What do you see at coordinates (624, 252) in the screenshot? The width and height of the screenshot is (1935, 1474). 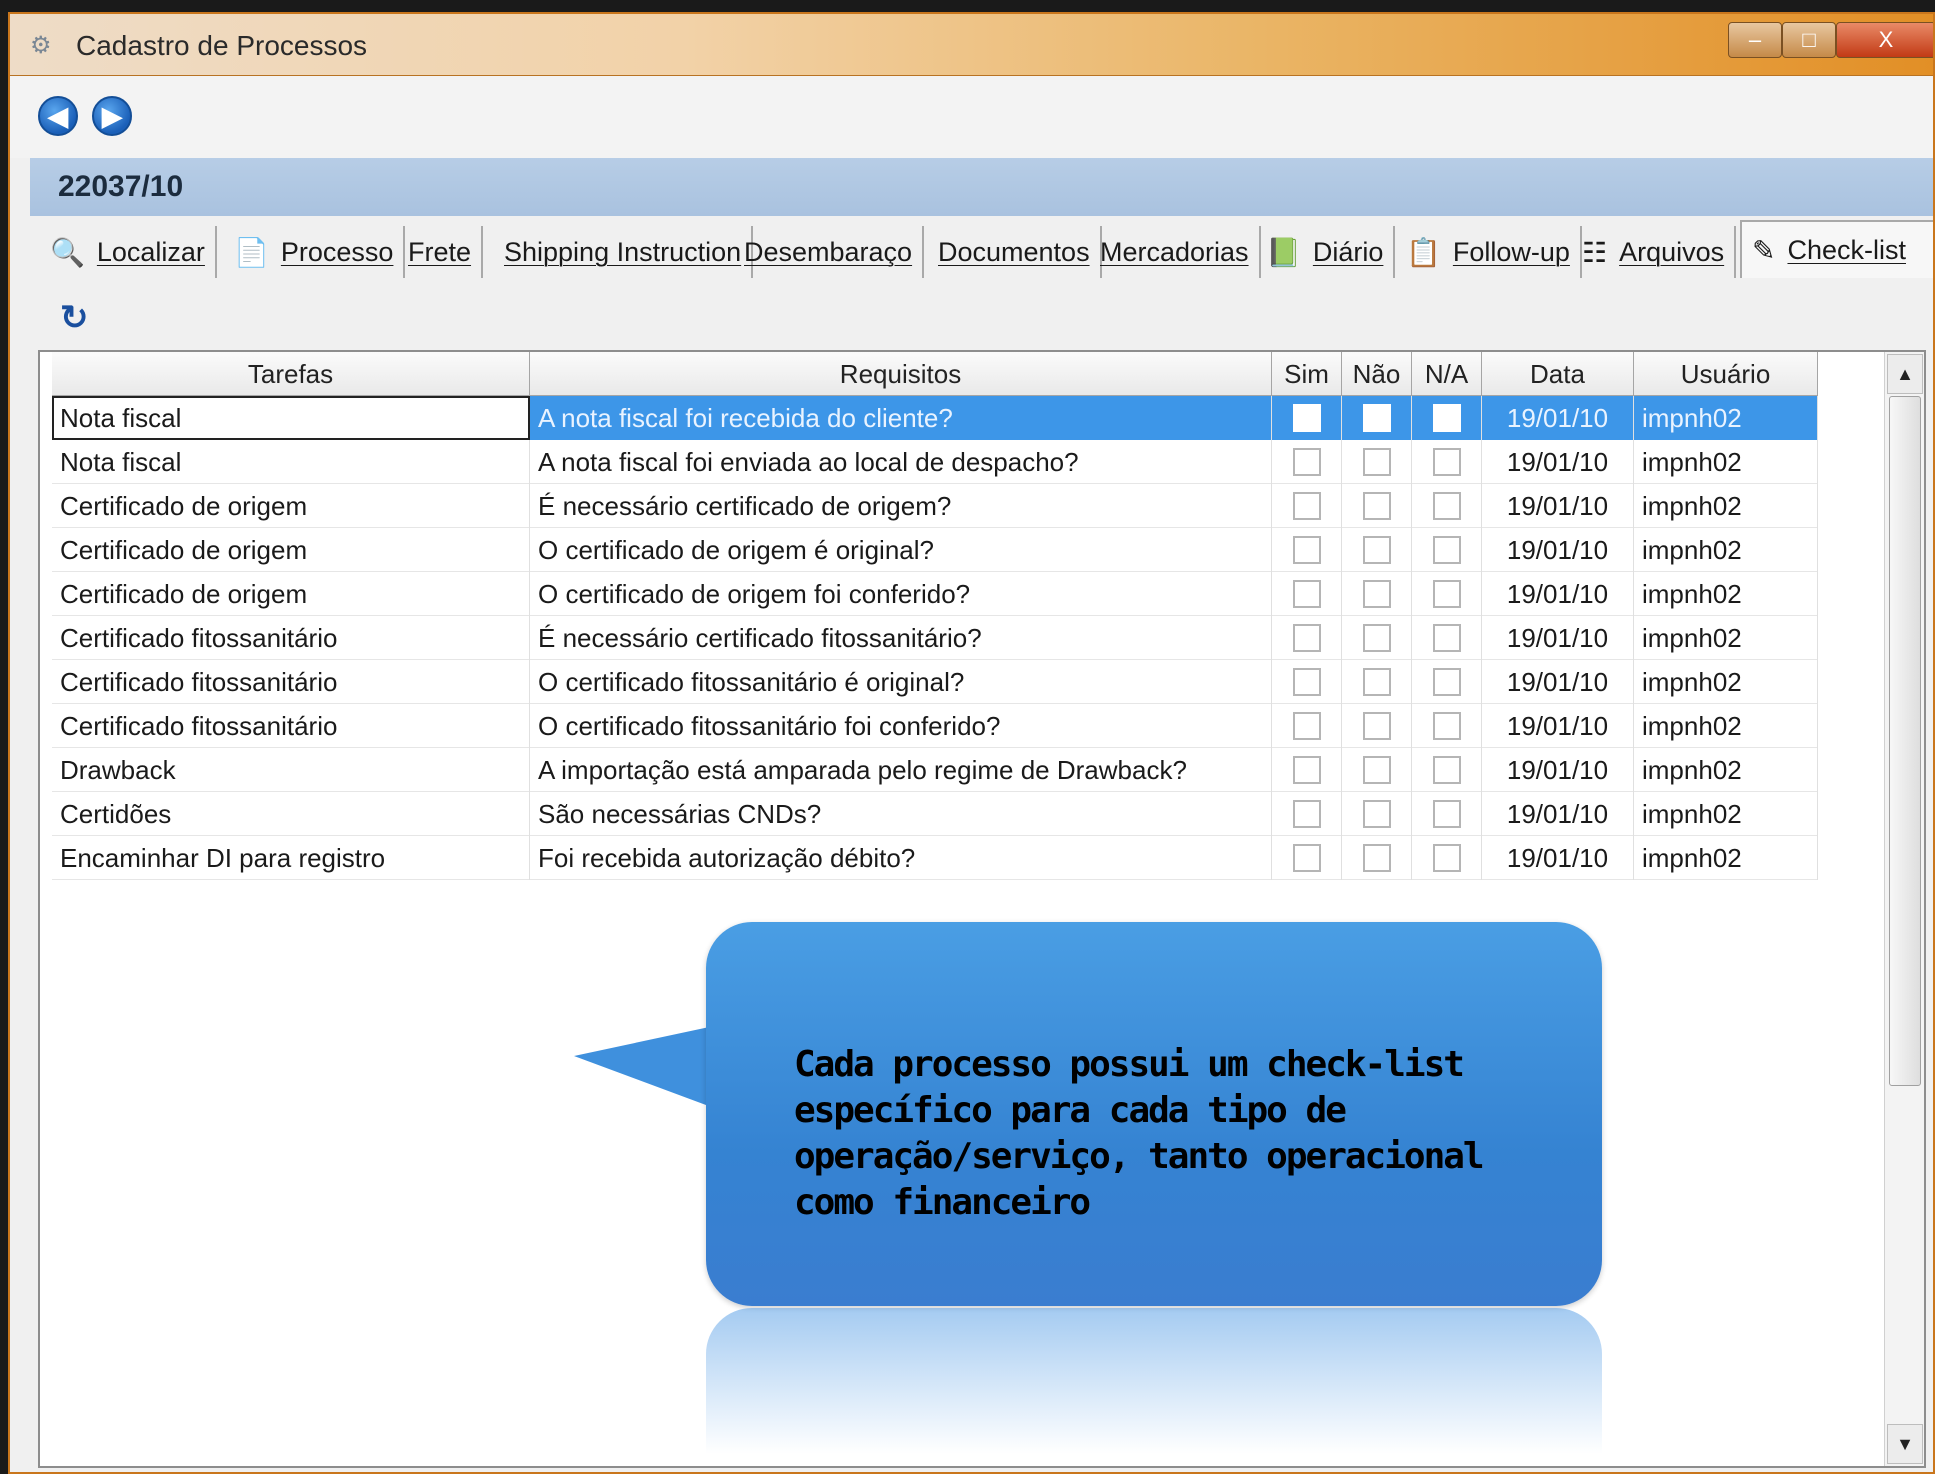 I see `tab-shipping-instruction: Shipping Instruction` at bounding box center [624, 252].